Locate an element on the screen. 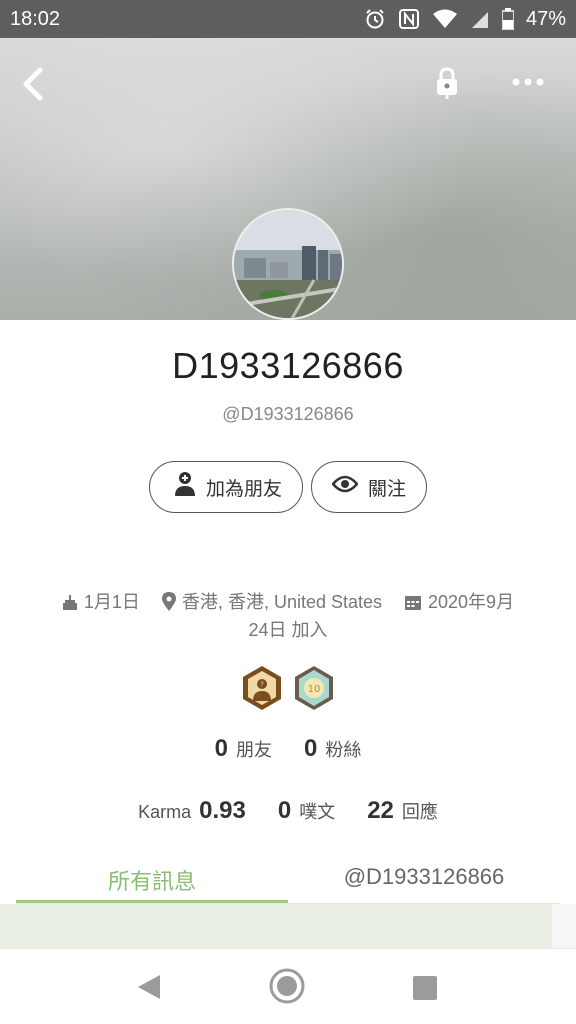 This screenshot has height=1024, width=576. birthday-cake-icon is located at coordinates (70, 602).